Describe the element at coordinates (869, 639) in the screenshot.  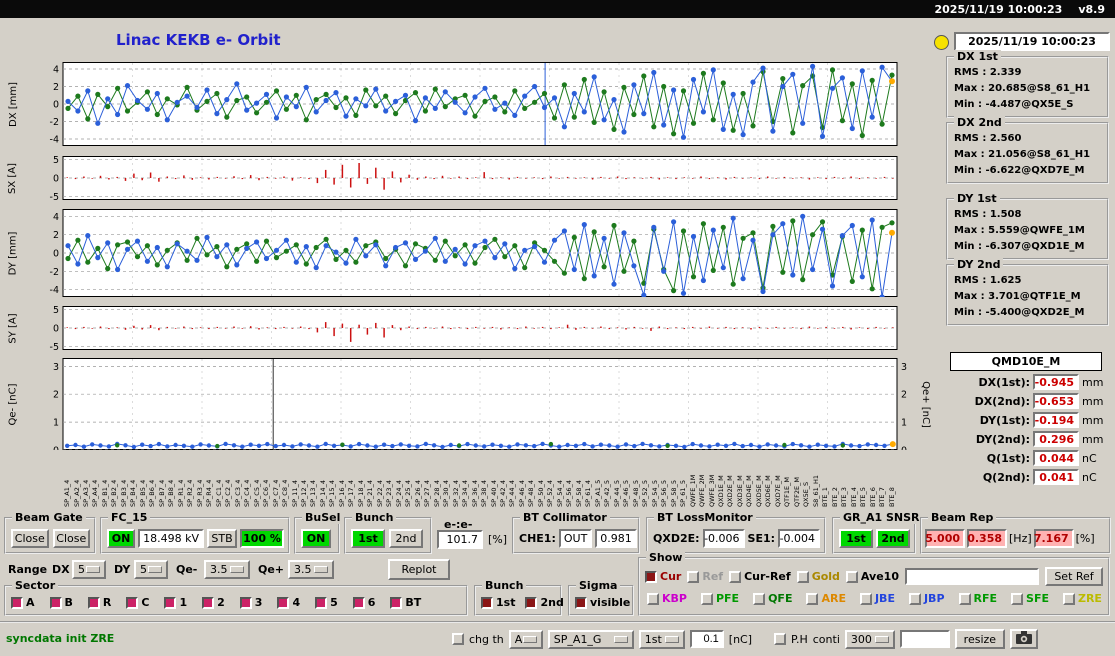
I see `count-select: 300` at that location.